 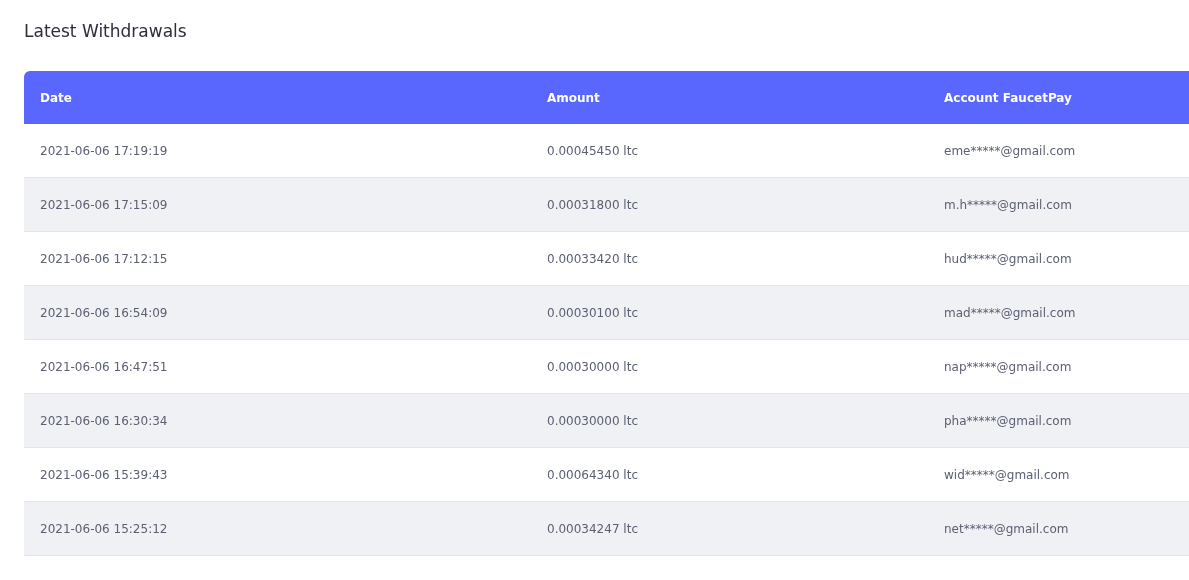 I want to click on column-header: Account FaucetPay, so click(x=1058, y=97).